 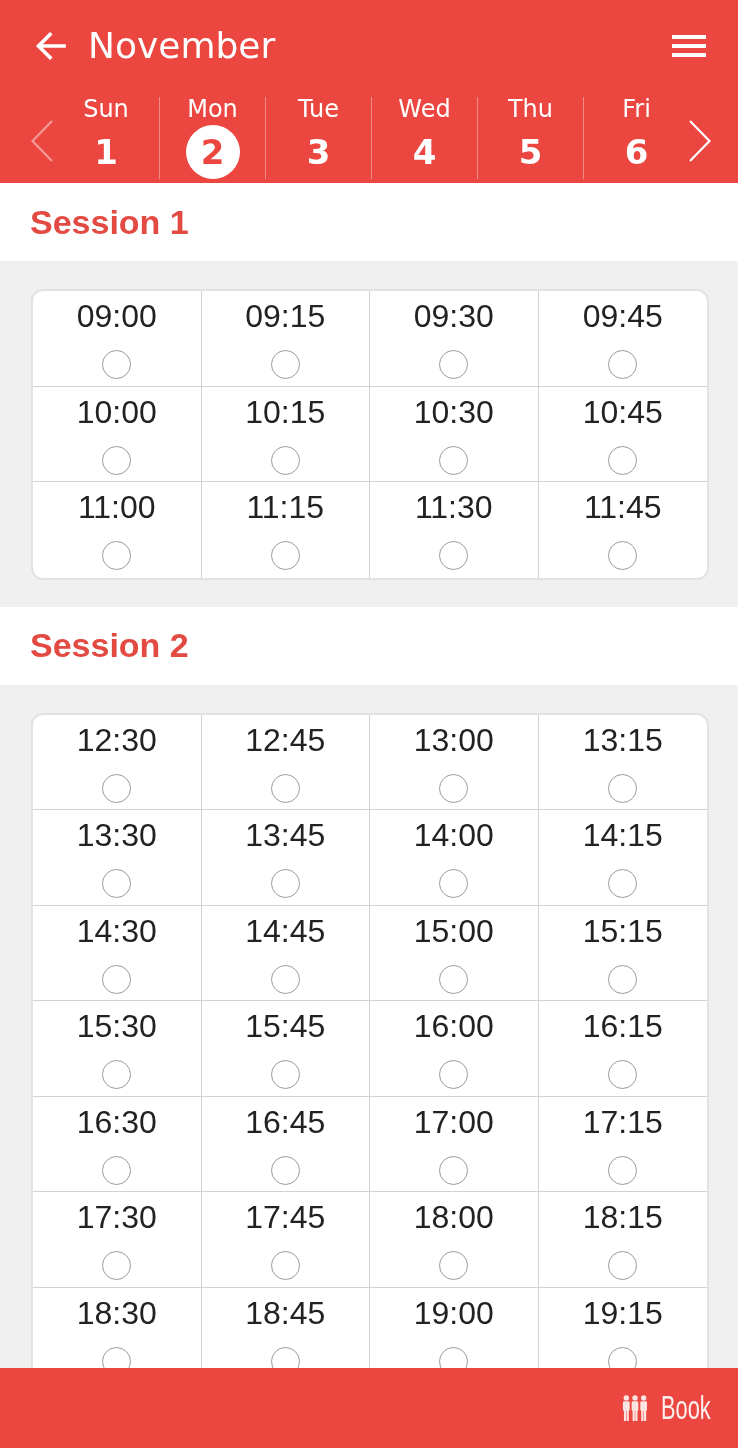 I want to click on slot-time: 12:45, so click(x=285, y=739).